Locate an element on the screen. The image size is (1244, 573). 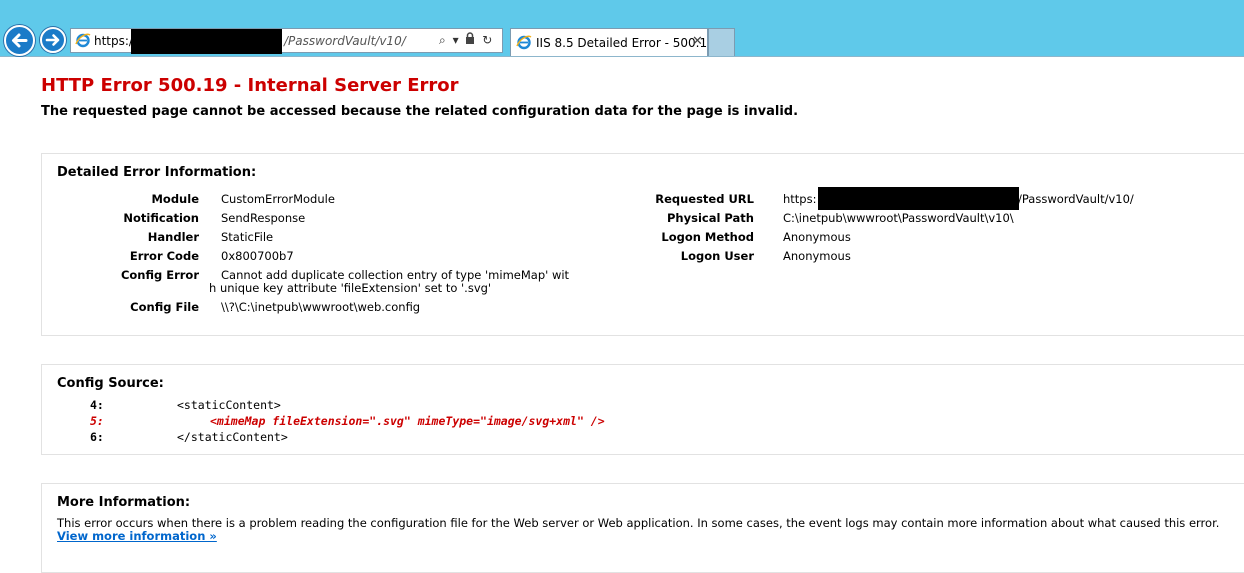
detail-value: StaticFile is located at coordinates (247, 237).